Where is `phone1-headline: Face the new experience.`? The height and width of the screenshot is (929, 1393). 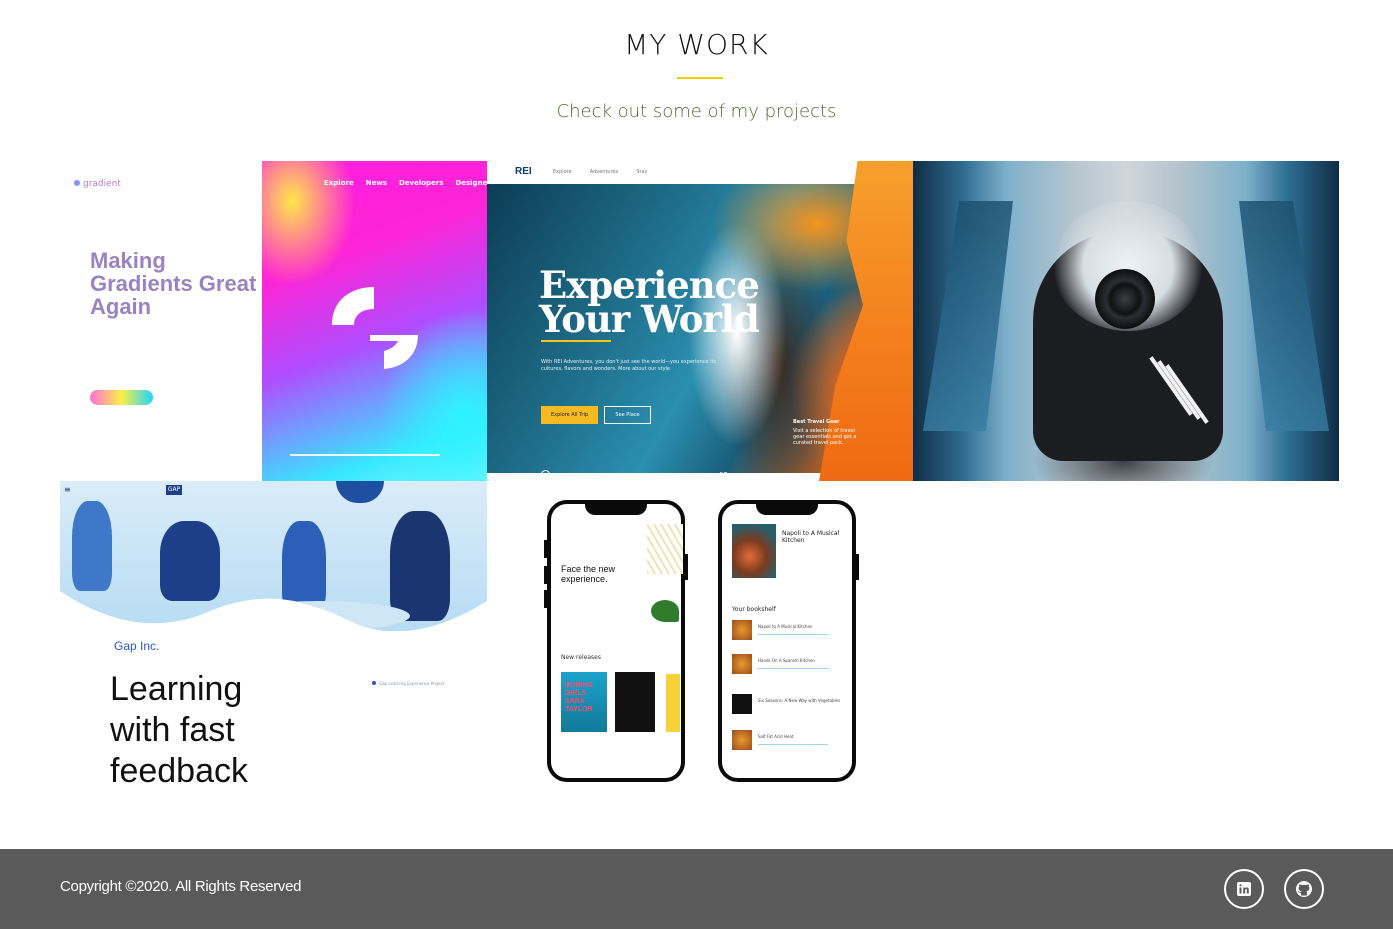
phone1-headline: Face the new experience. is located at coordinates (588, 574).